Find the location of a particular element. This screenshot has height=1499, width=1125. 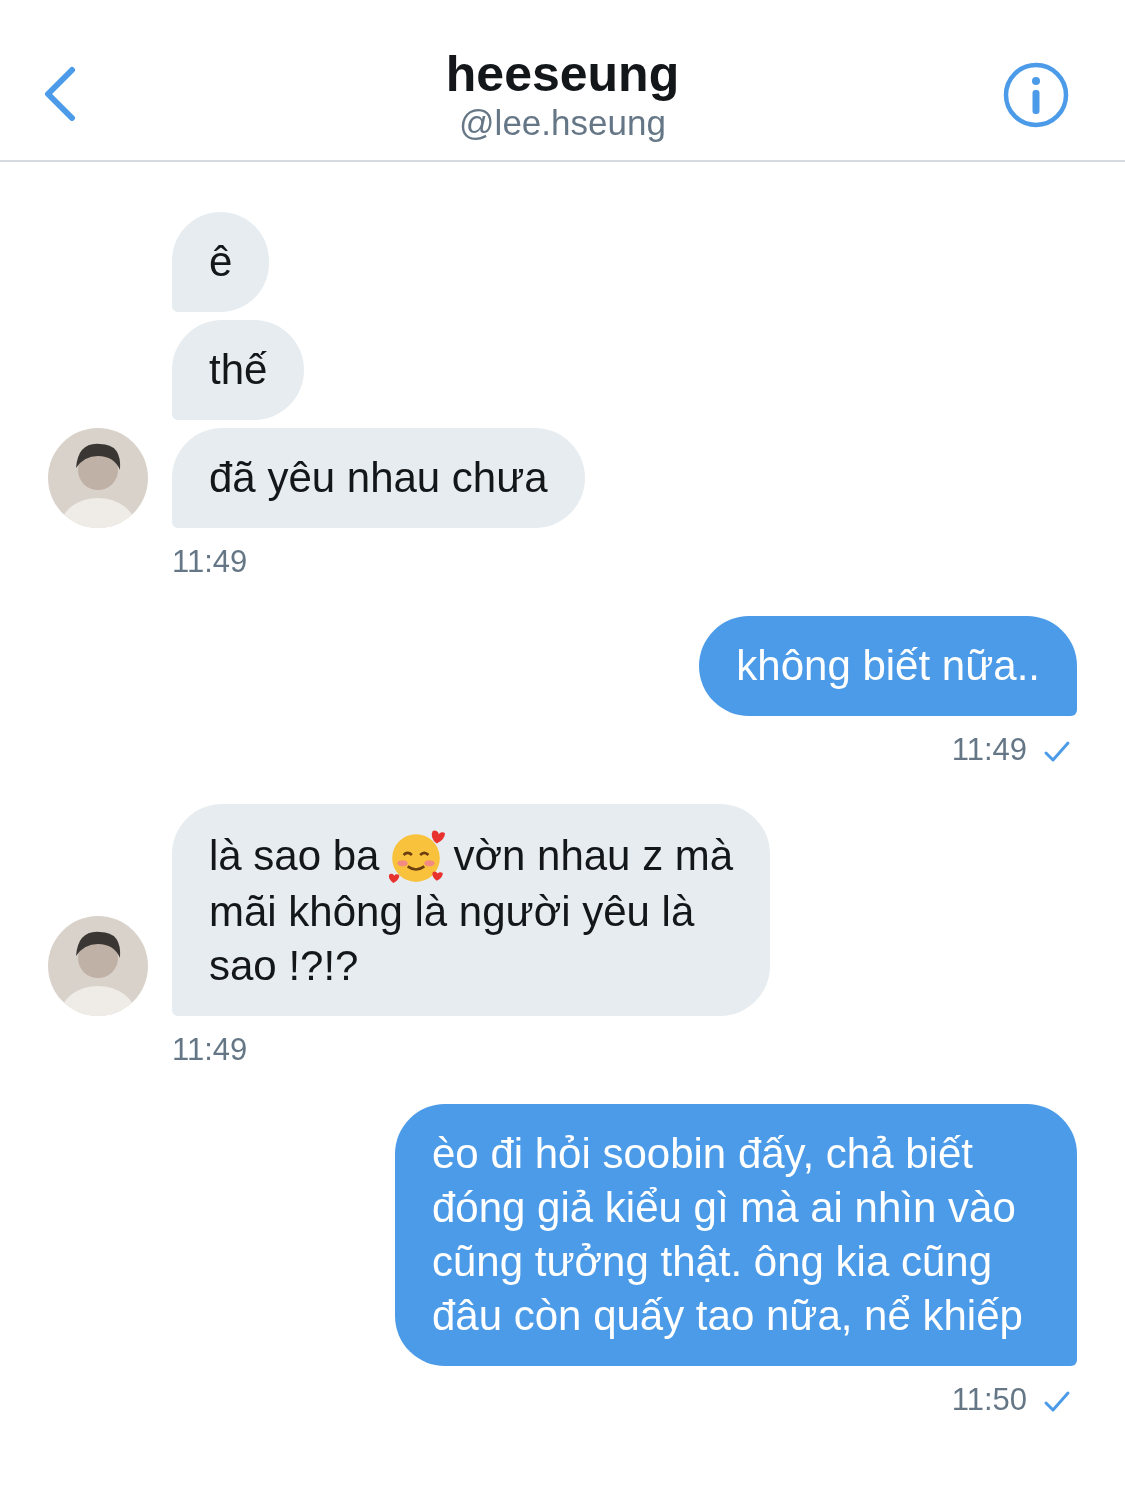

info-button is located at coordinates (1036, 95).